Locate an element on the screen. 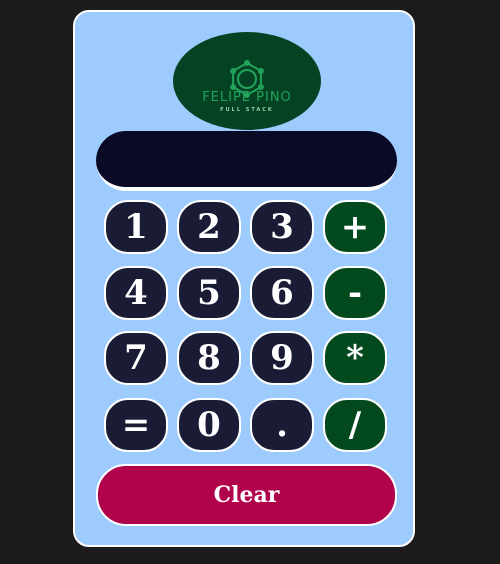 Image resolution: width=500 pixels, height=564 pixels. key-divide: / is located at coordinates (355, 425).